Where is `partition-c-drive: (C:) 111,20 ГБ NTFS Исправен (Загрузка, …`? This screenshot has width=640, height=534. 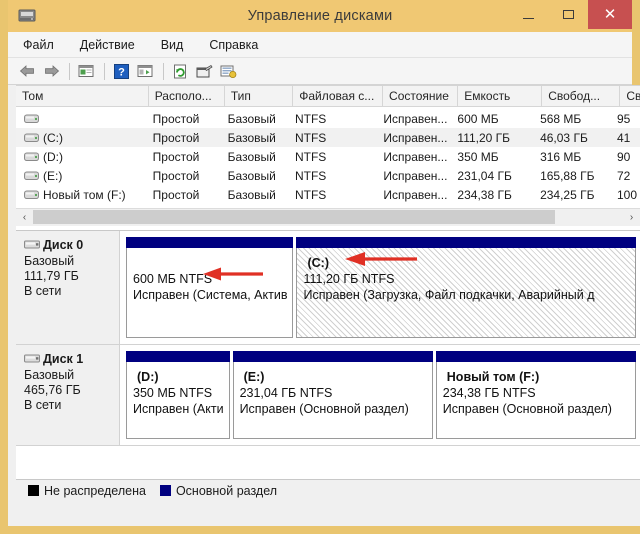
partition-c-drive: (C:) 111,20 ГБ NTFS Исправен (Загрузка, … is located at coordinates (466, 287).